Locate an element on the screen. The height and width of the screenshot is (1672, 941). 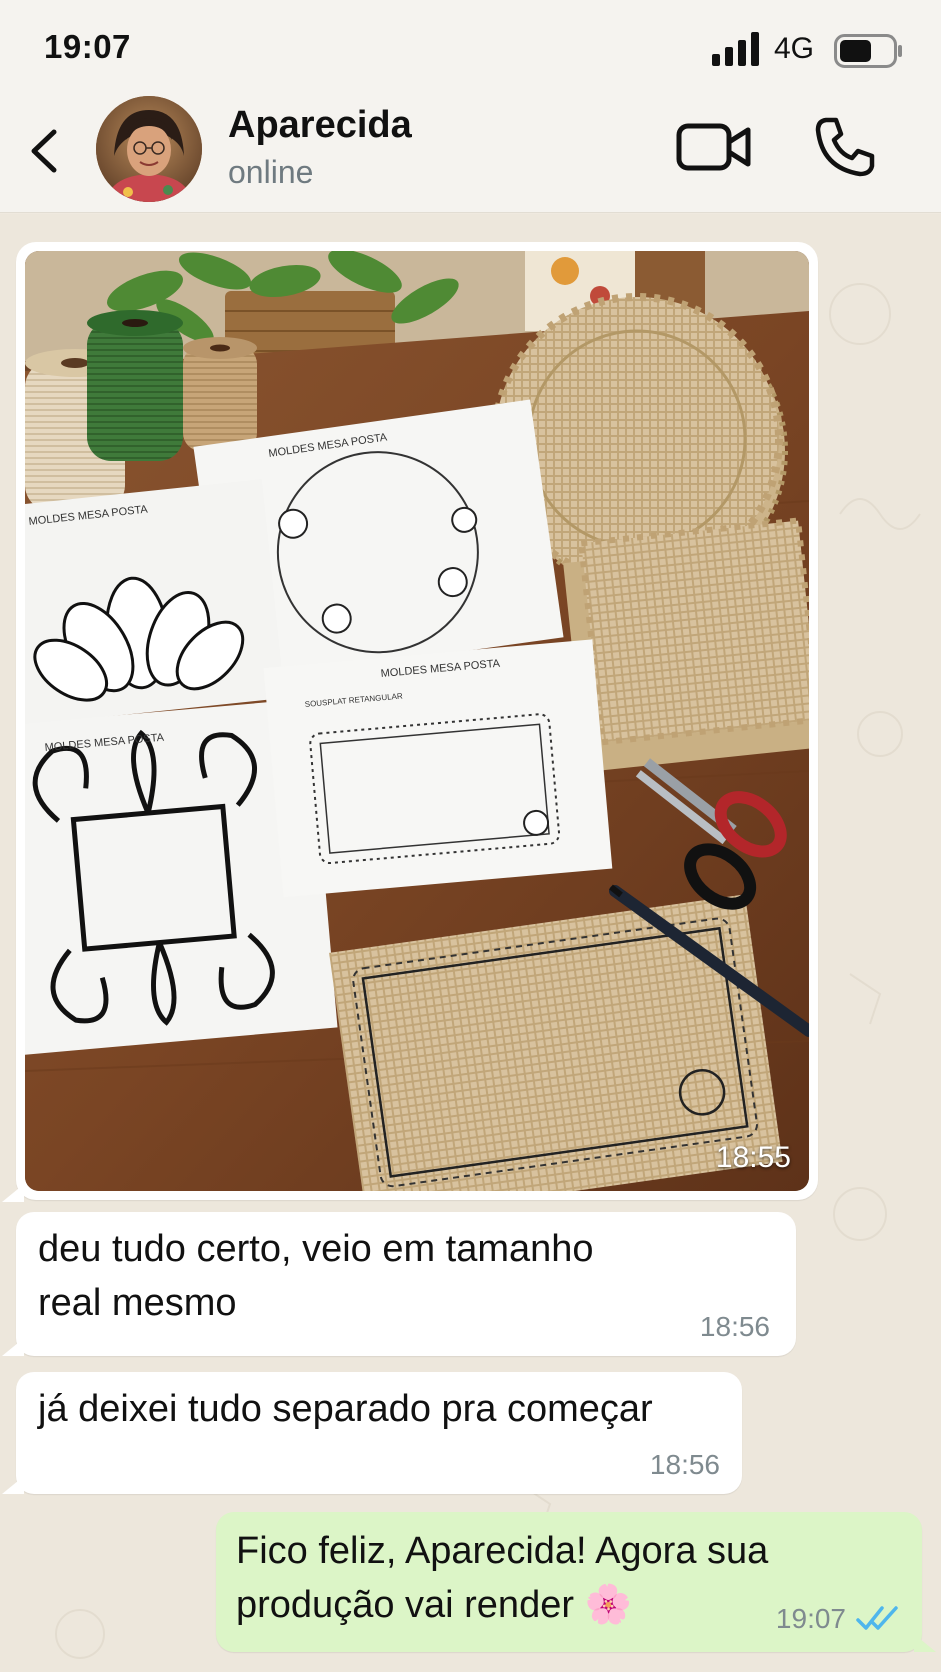
network-label: 4G is located at coordinates (794, 48).